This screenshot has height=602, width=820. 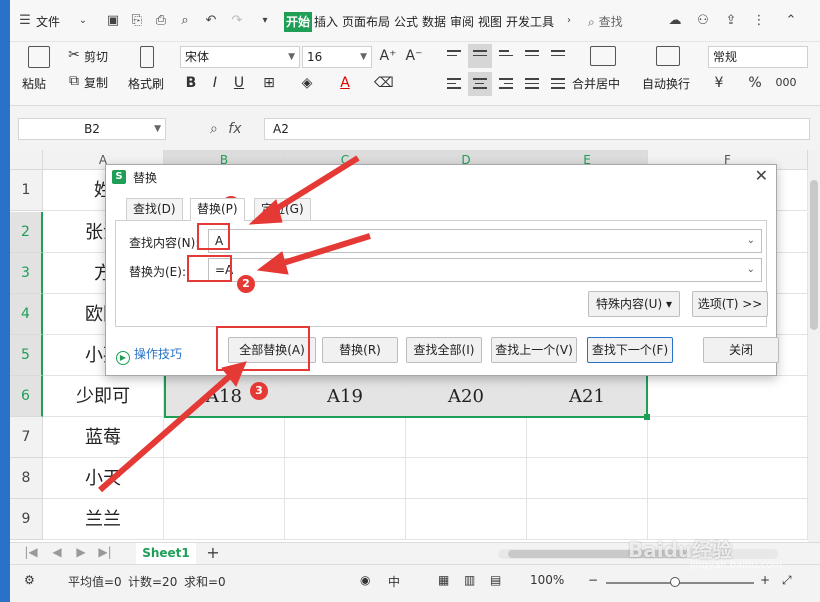 What do you see at coordinates (185, 21) in the screenshot?
I see `print-preview-icon: ⌕` at bounding box center [185, 21].